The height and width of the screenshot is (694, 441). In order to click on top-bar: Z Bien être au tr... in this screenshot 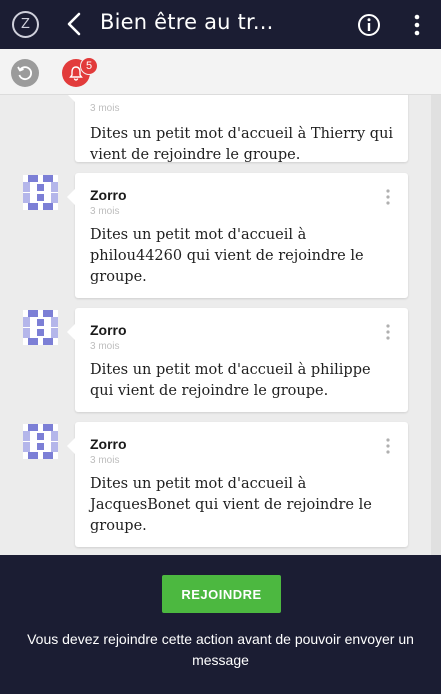, I will do `click(220, 24)`.